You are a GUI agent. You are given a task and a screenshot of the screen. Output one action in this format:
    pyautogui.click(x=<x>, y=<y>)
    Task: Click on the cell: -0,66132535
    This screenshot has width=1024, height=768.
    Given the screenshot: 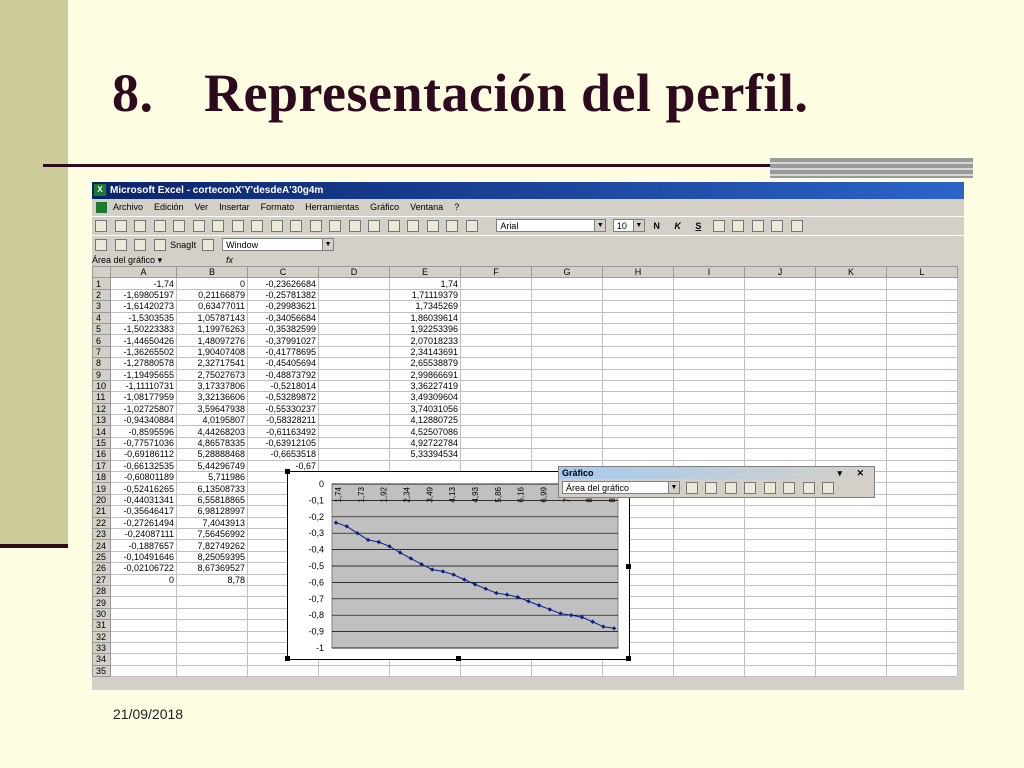 What is the action you would take?
    pyautogui.click(x=143, y=466)
    